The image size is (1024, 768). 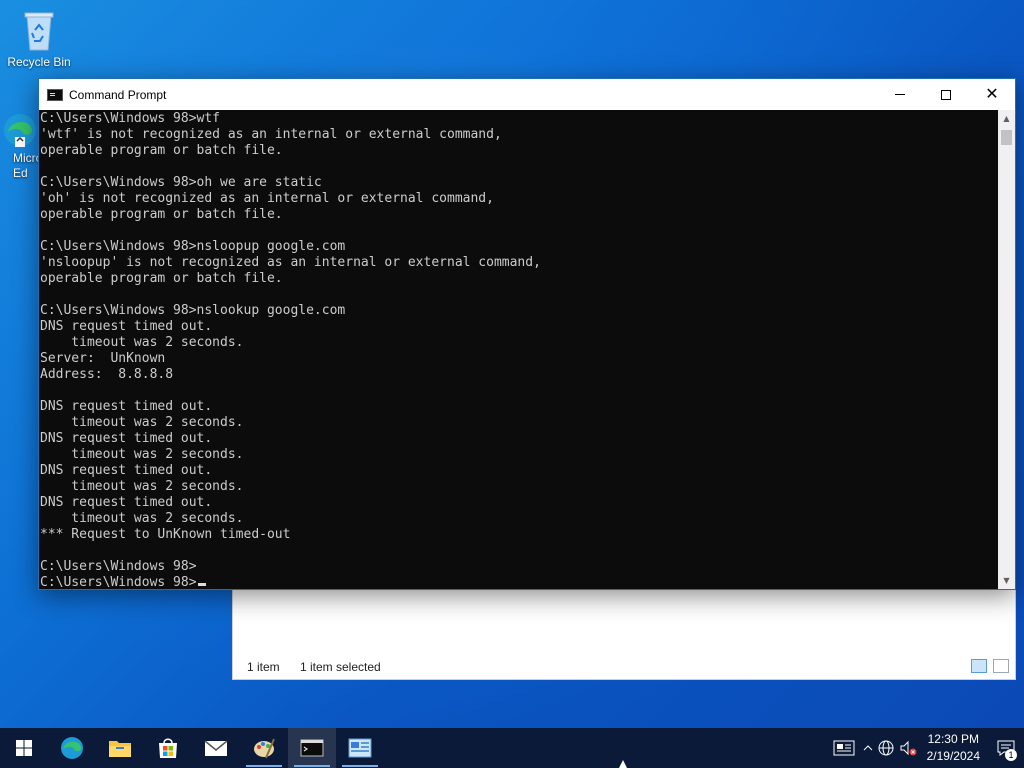 I want to click on recycle-bin-desktop-icon: Recycle Bin, so click(x=39, y=38).